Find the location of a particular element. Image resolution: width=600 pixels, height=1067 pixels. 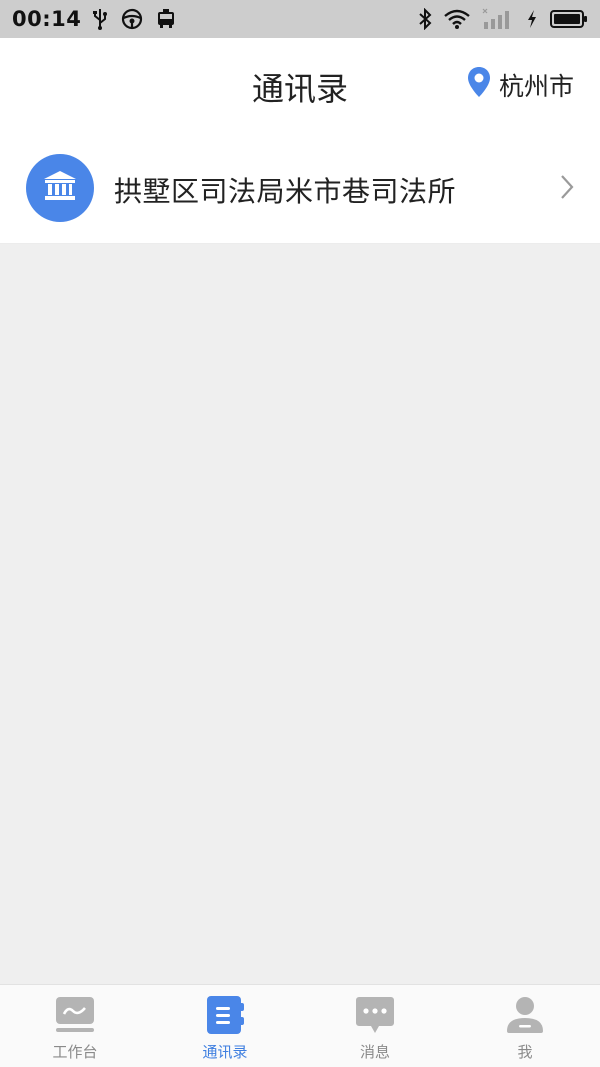

tab-profile: 我 is located at coordinates (525, 1026).